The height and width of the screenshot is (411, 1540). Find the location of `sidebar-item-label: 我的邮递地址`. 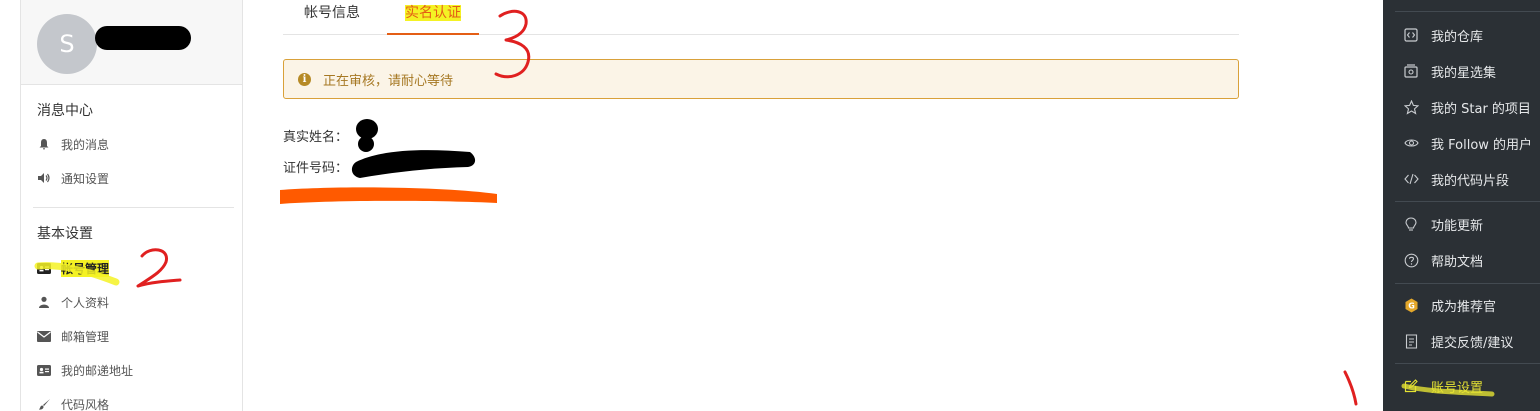

sidebar-item-label: 我的邮递地址 is located at coordinates (97, 370).